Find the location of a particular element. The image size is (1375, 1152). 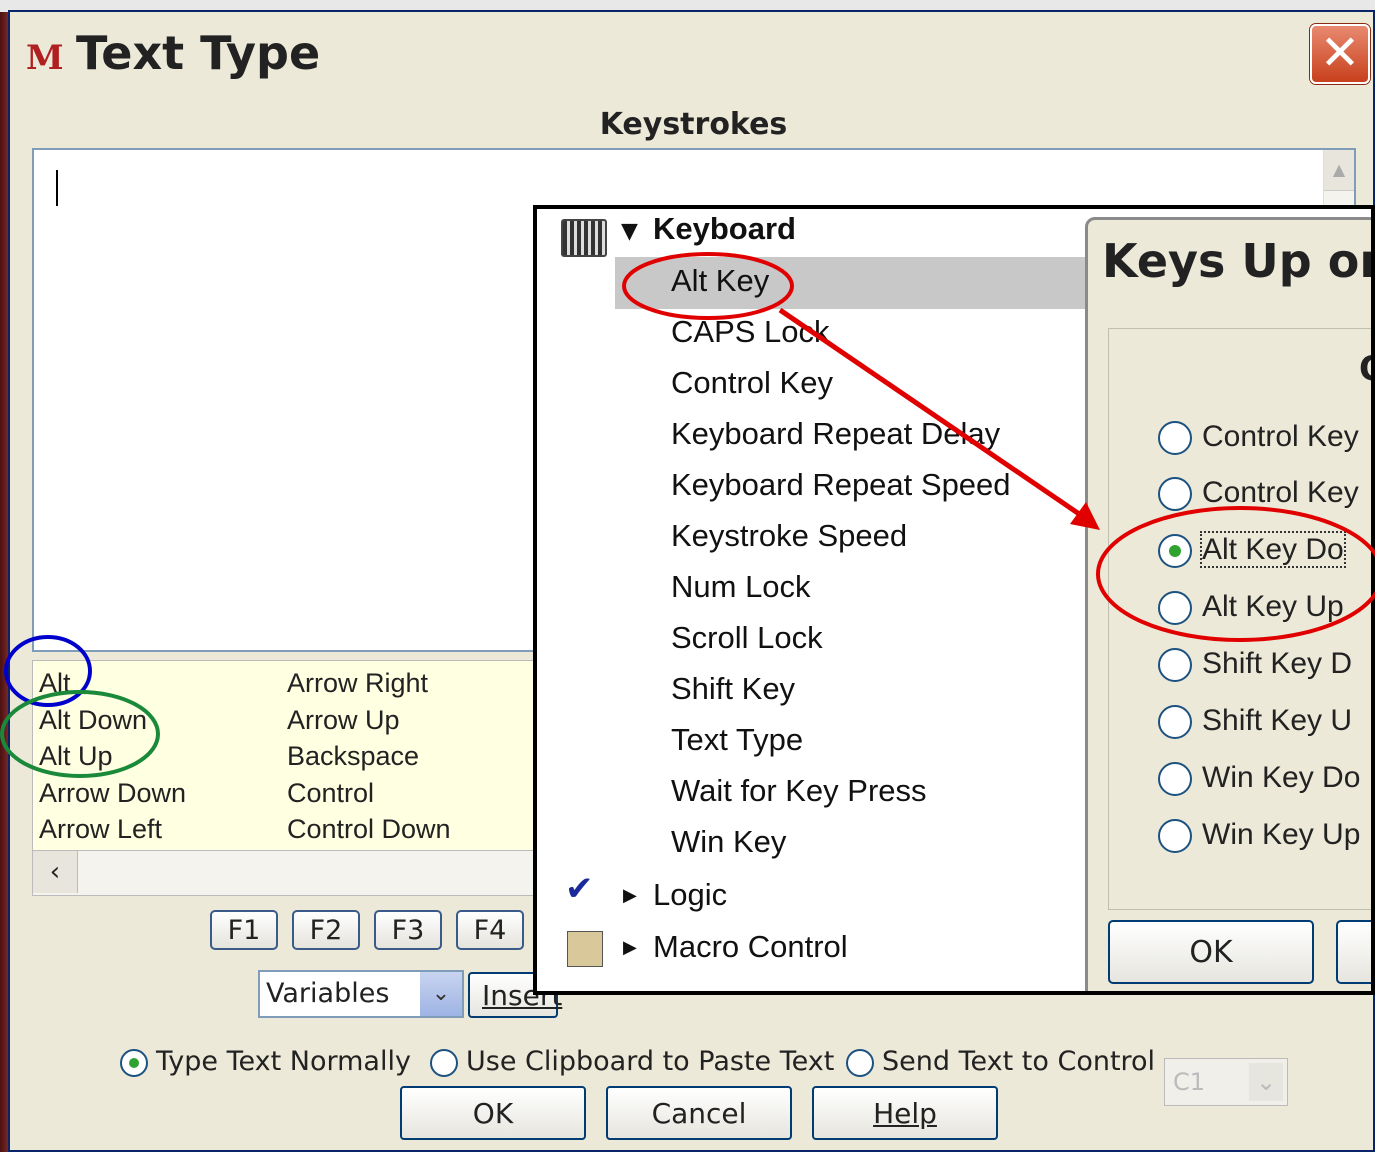

keyboard-group-label: Keyboard is located at coordinates (724, 229).